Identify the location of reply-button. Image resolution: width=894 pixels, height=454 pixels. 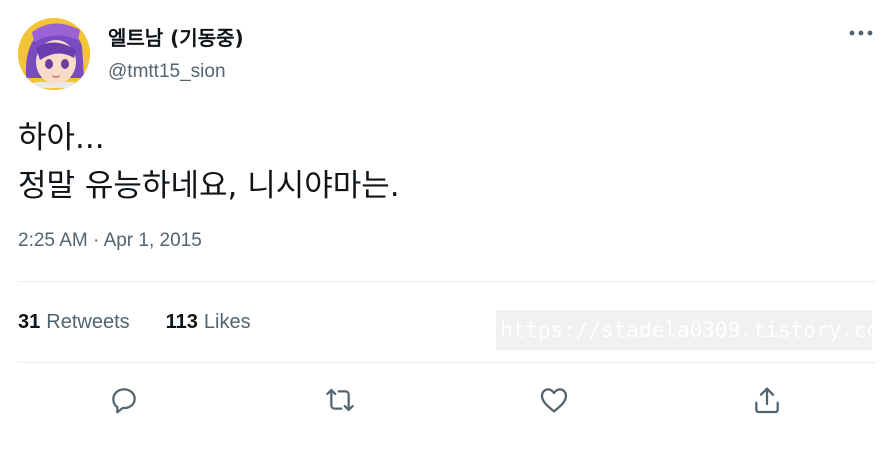
(124, 400).